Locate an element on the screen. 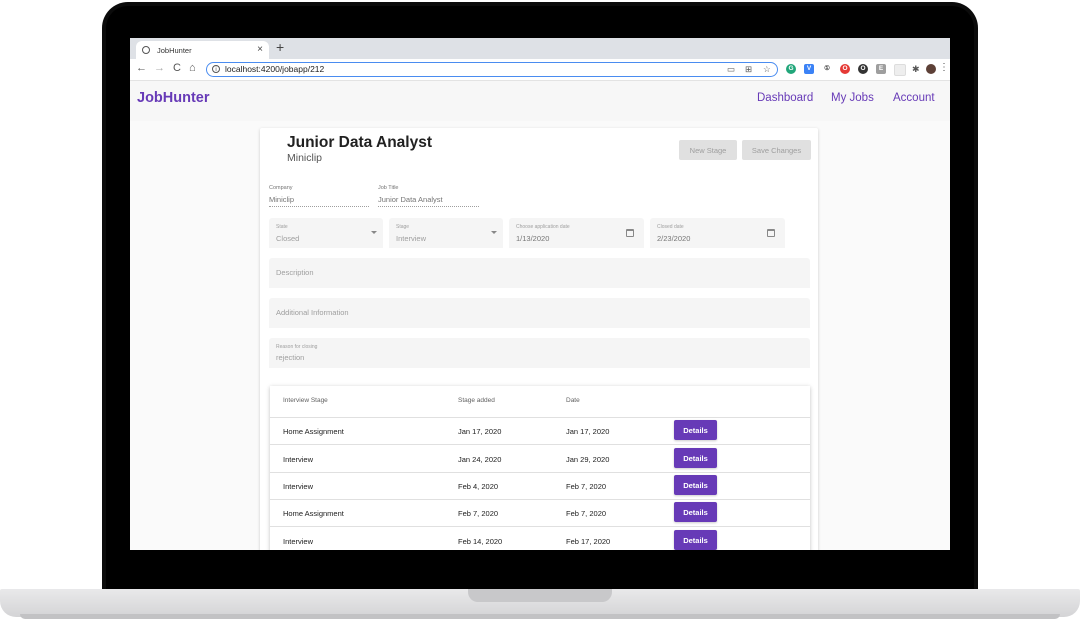 This screenshot has height=619, width=1080. closed-date-field: Closed date 2/23/2020 is located at coordinates (717, 233).